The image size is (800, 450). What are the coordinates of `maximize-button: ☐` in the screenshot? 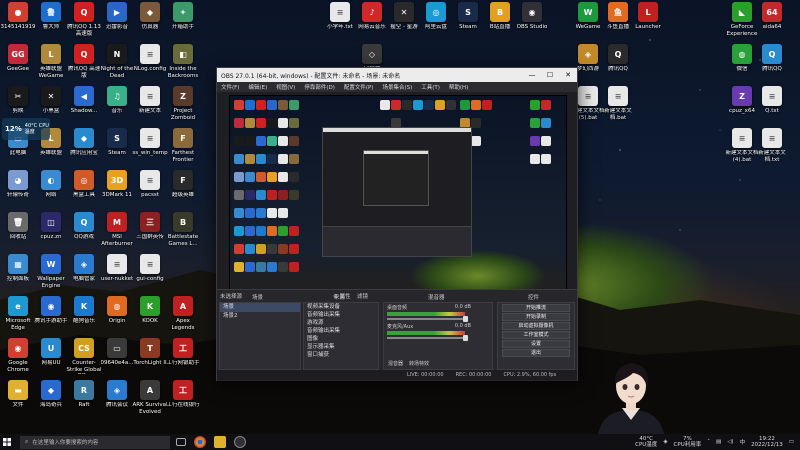 It's located at (550, 75).